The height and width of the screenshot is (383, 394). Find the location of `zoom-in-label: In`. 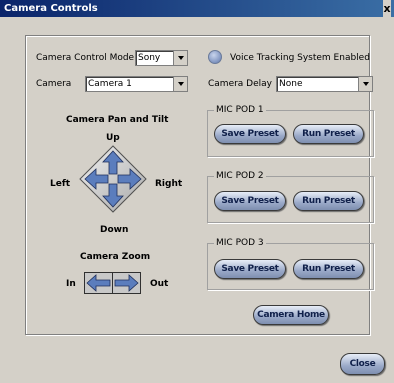

zoom-in-label: In is located at coordinates (71, 284).